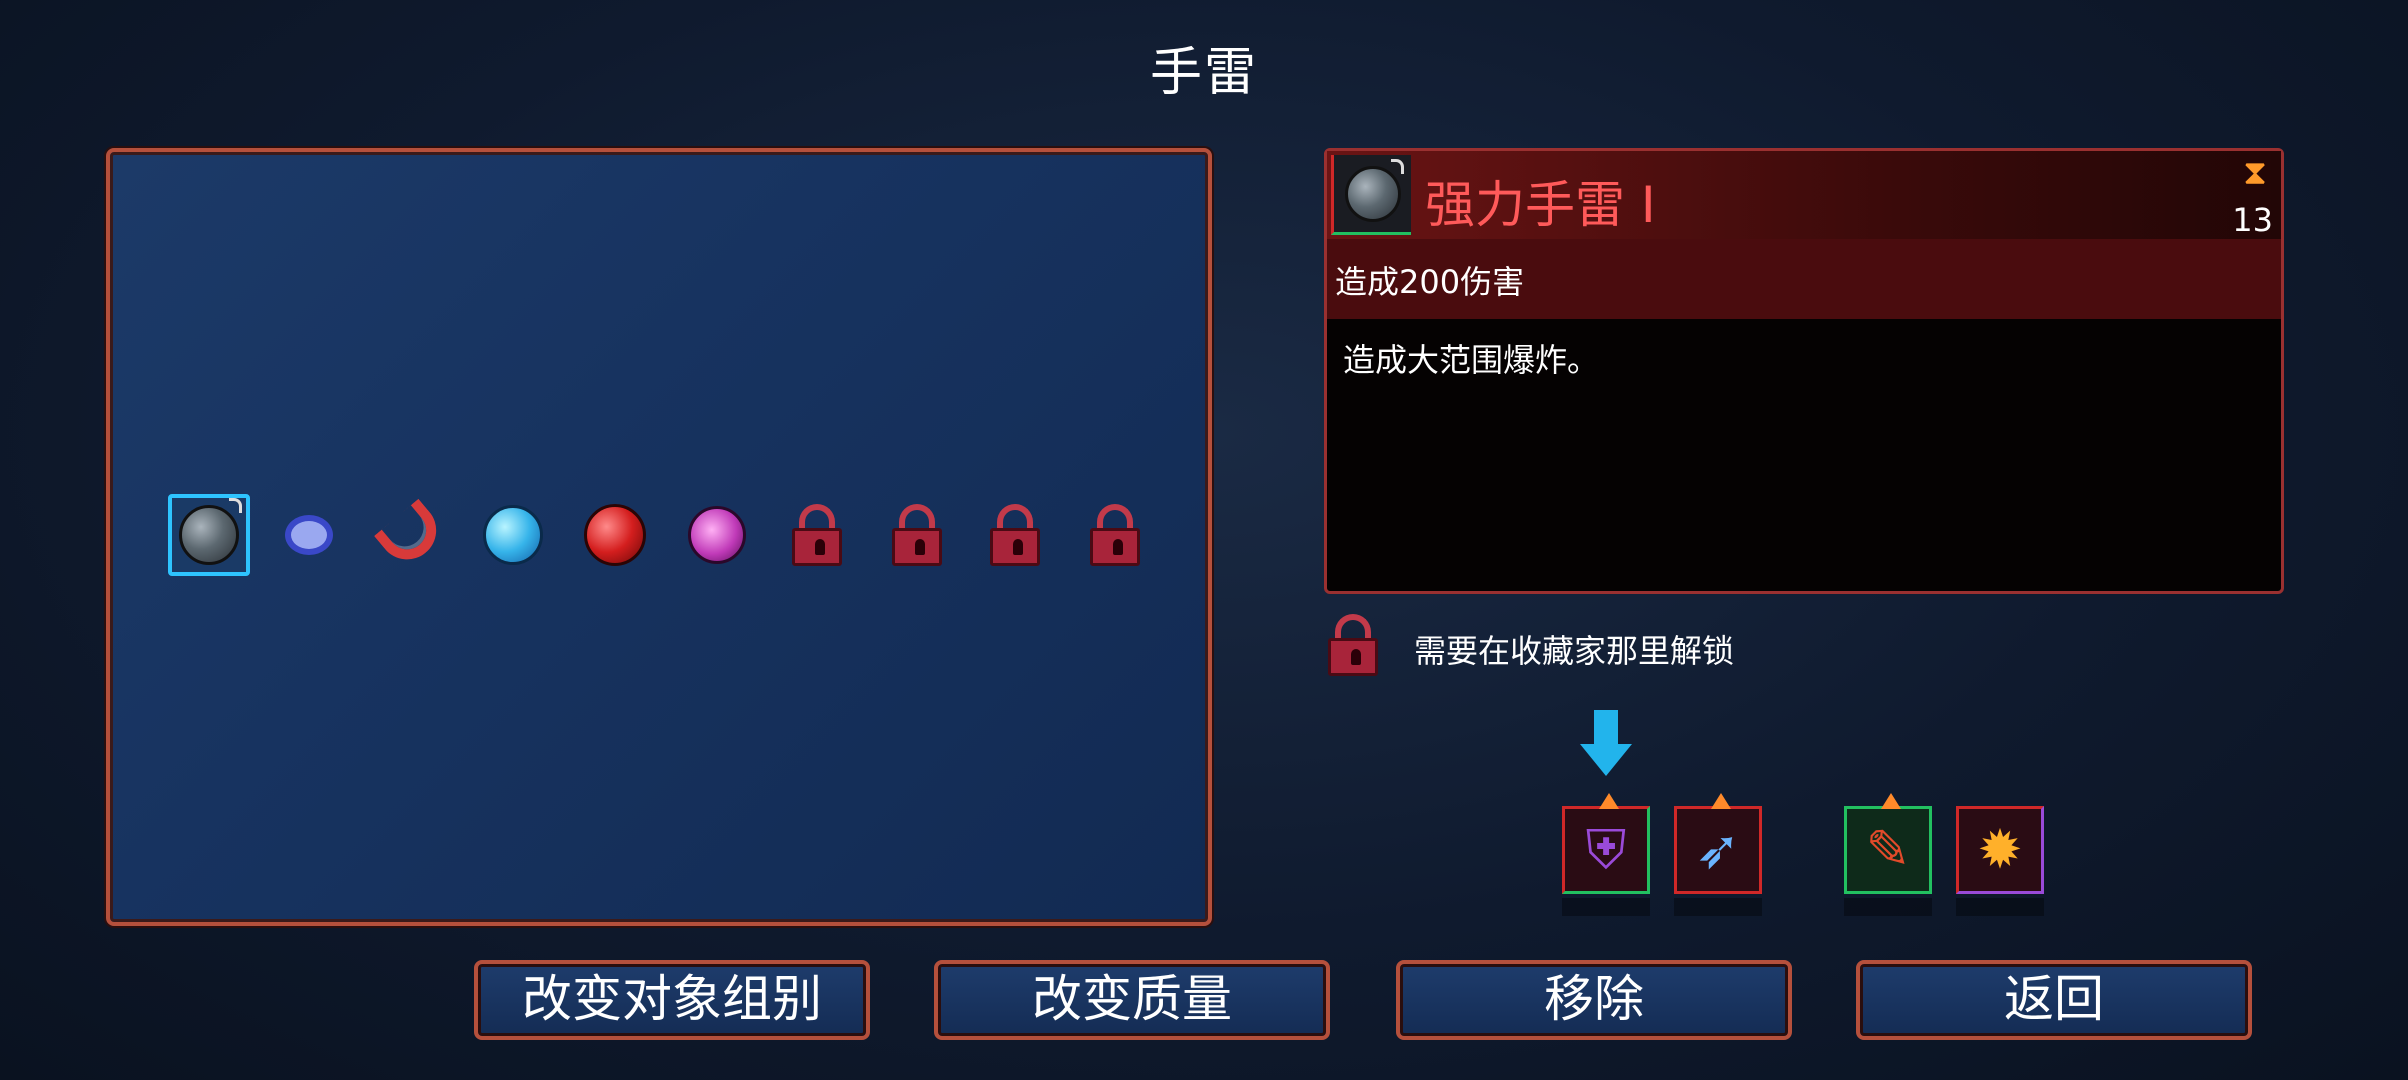 The width and height of the screenshot is (2408, 1080). Describe the element at coordinates (1594, 1000) in the screenshot. I see `remove-button: 移除` at that location.